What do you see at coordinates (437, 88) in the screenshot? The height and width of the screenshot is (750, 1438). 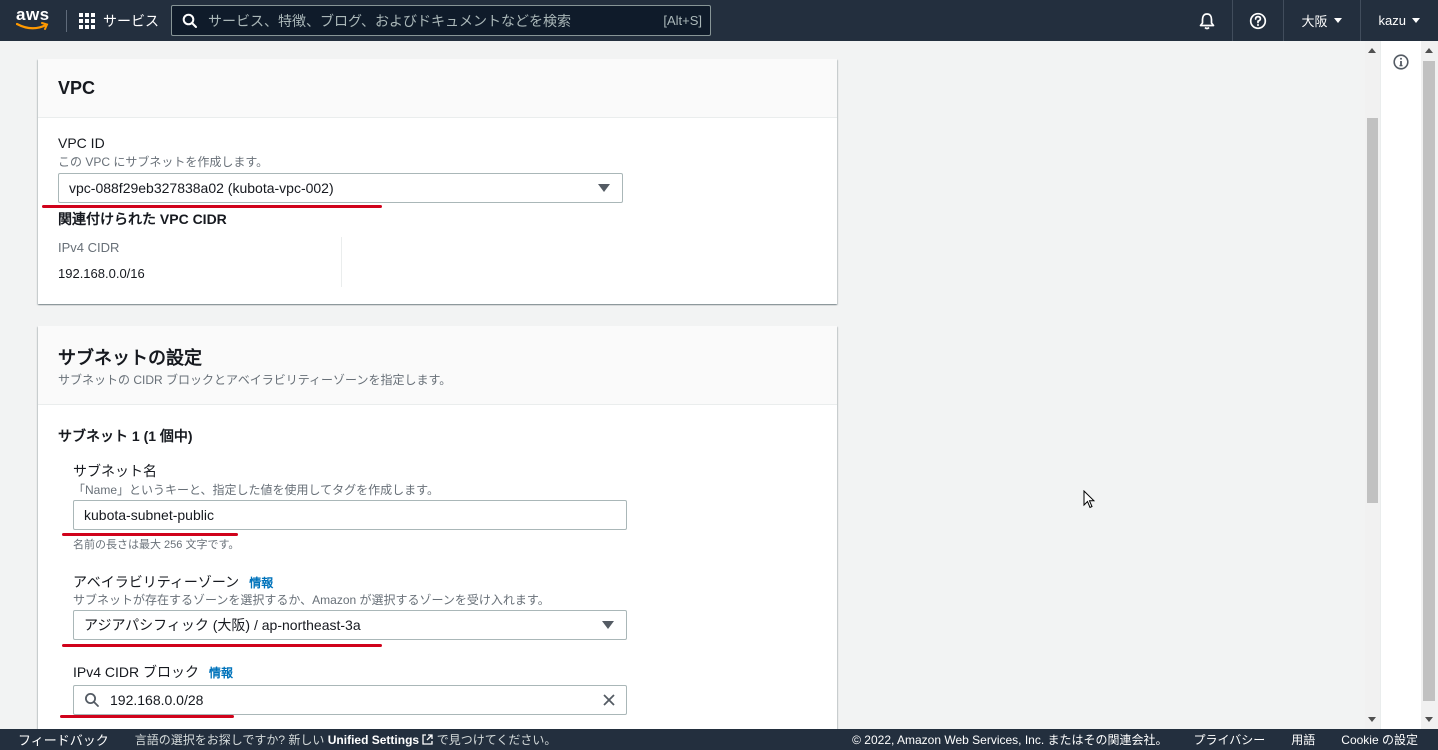 I see `vpc-panel-header: VPC` at bounding box center [437, 88].